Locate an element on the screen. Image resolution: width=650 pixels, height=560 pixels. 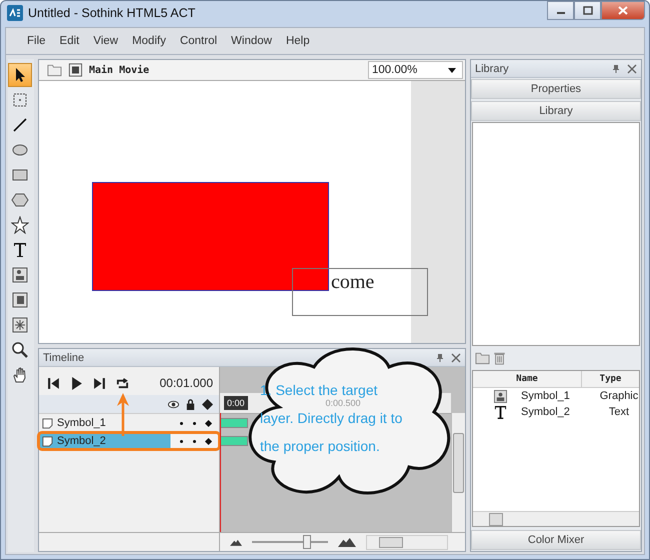
large-mountain-icon is located at coordinates (347, 542).